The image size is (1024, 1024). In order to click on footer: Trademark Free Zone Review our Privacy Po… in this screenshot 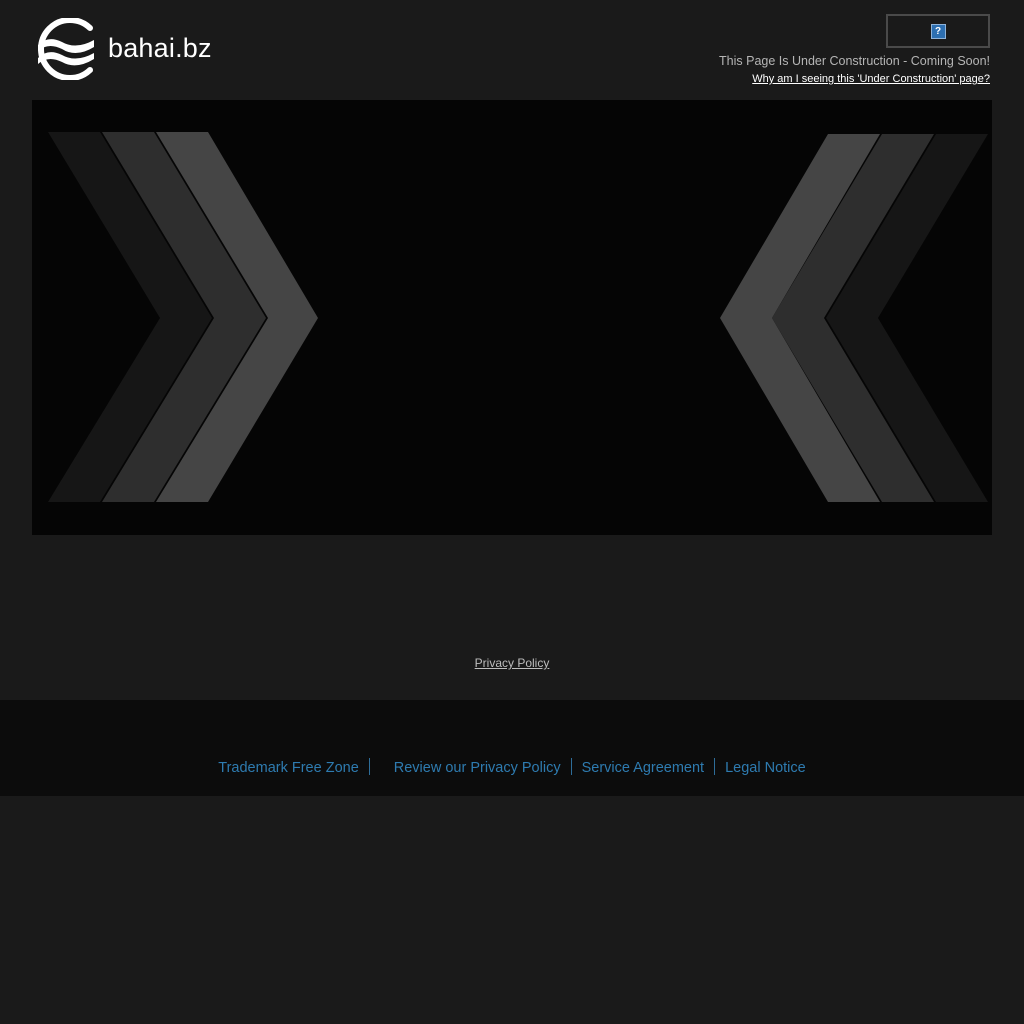, I will do `click(512, 748)`.